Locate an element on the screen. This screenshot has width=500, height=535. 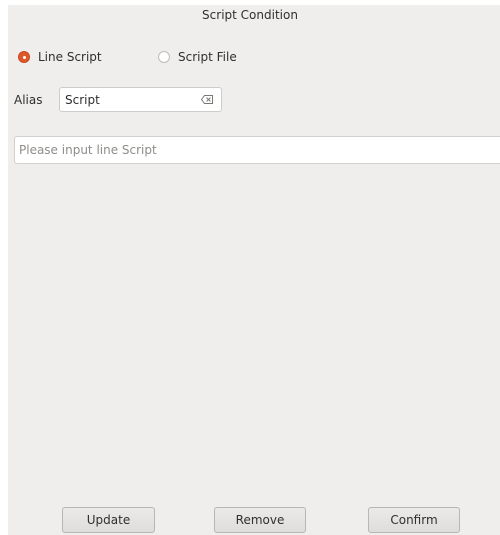
script-file-radio: Script File is located at coordinates (197, 57).